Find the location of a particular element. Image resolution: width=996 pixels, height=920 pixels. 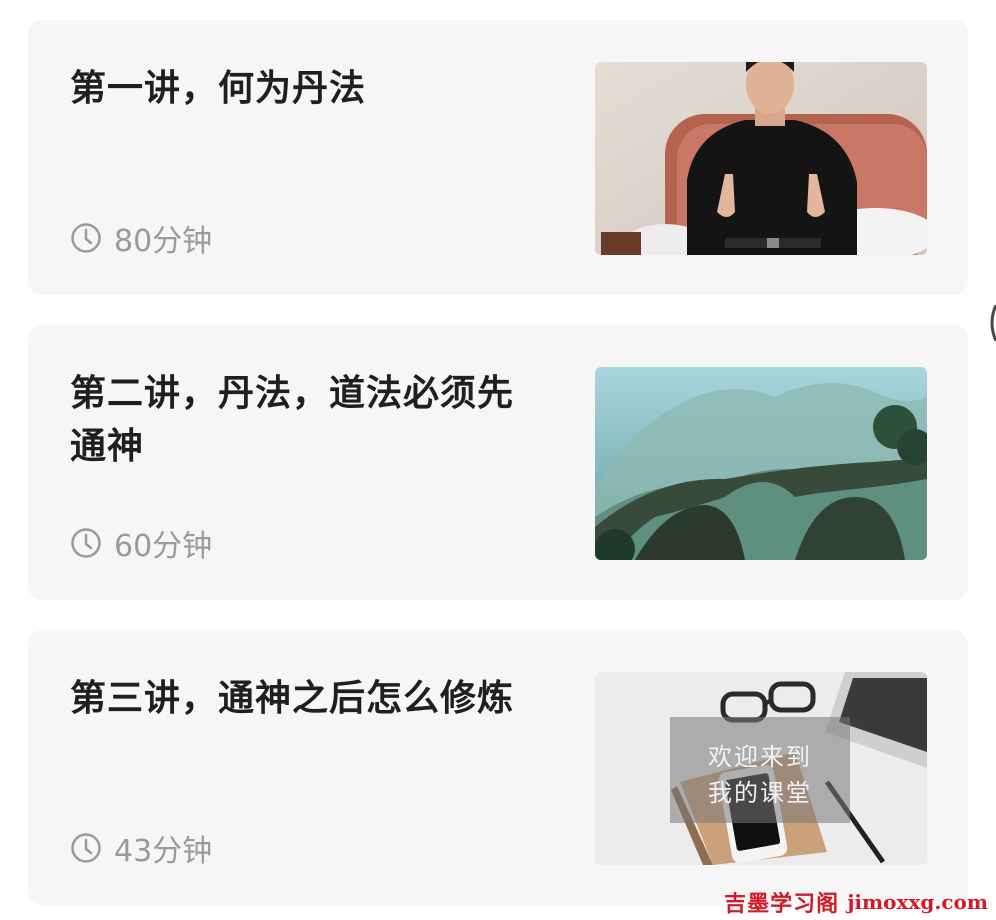

lesson-title: 第一讲，何为丹法 is located at coordinates (218, 88).